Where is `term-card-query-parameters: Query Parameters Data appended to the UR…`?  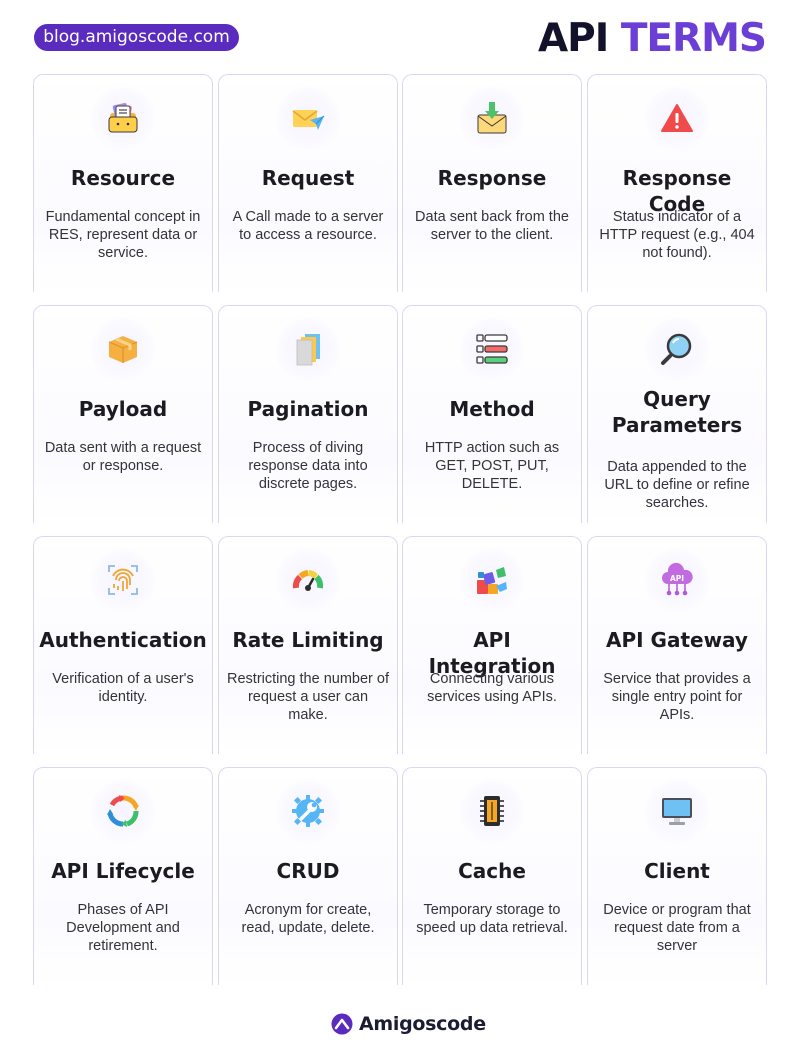 term-card-query-parameters: Query Parameters Data appended to the UR… is located at coordinates (677, 414).